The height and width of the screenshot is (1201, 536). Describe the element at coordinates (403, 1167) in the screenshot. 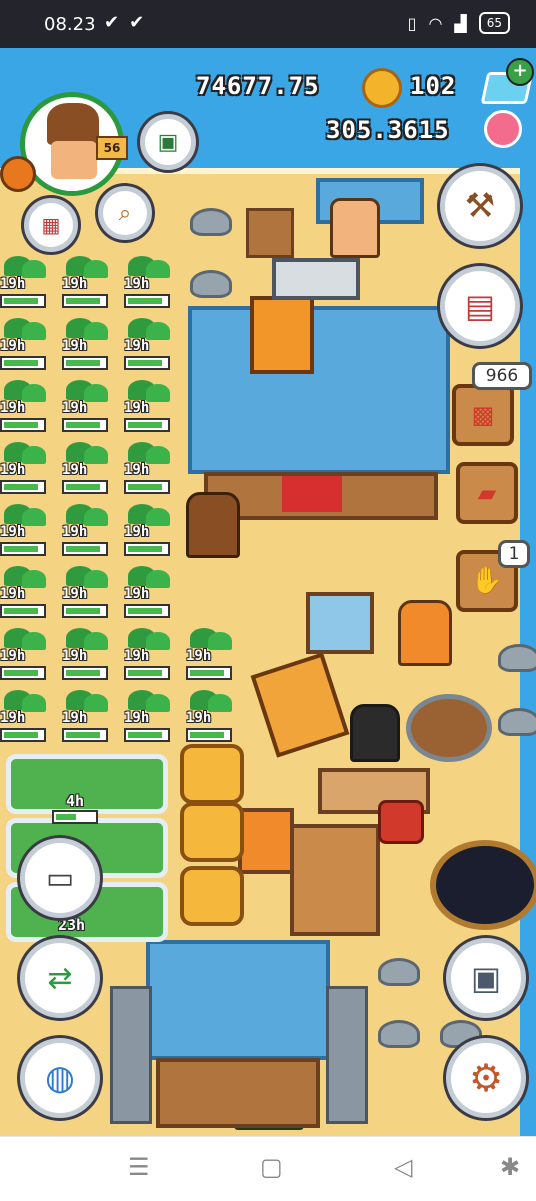

I see `back-icon: ◁` at that location.